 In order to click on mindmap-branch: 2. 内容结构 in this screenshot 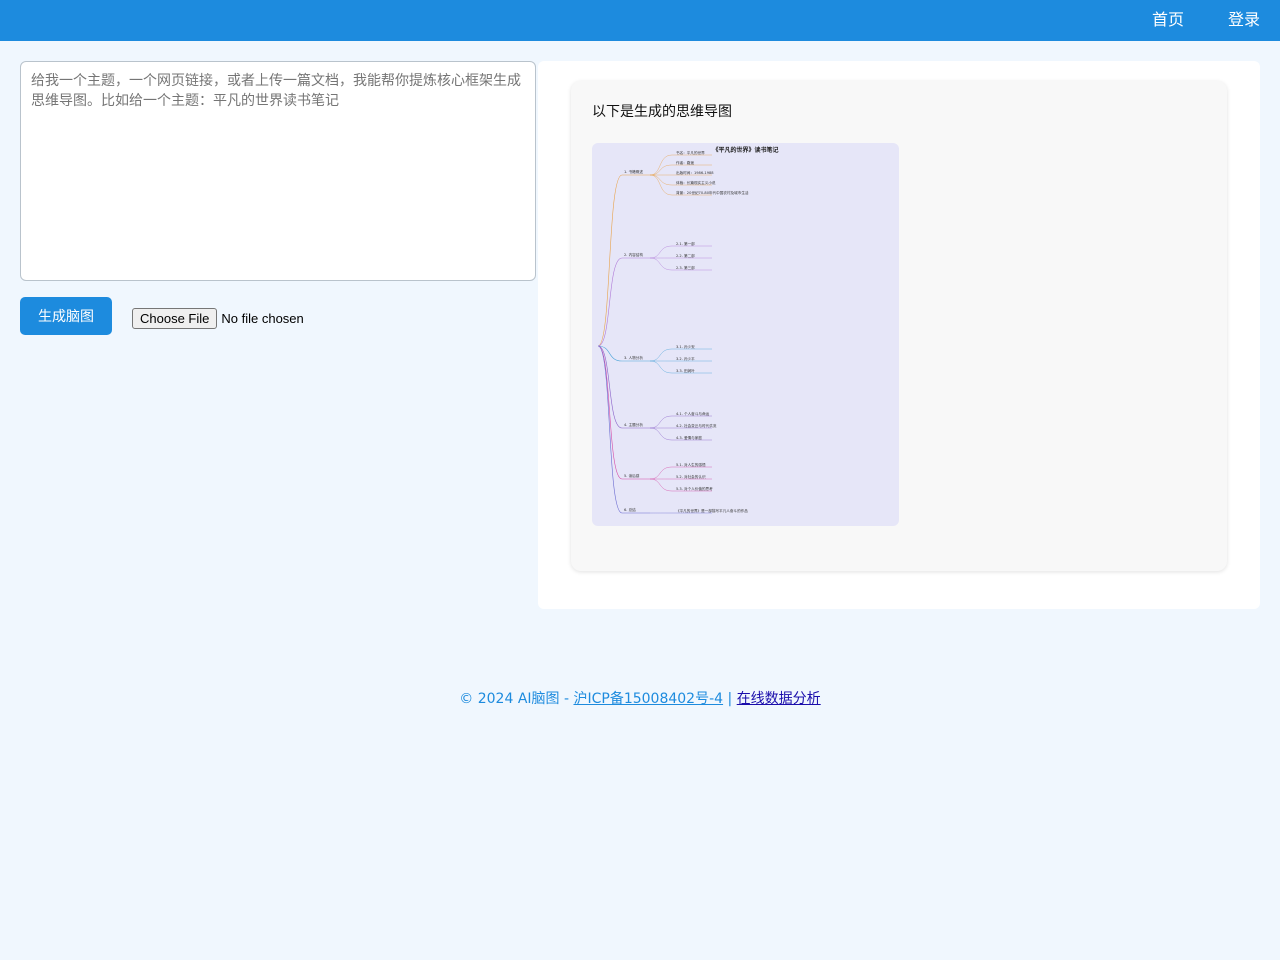, I will do `click(633, 255)`.